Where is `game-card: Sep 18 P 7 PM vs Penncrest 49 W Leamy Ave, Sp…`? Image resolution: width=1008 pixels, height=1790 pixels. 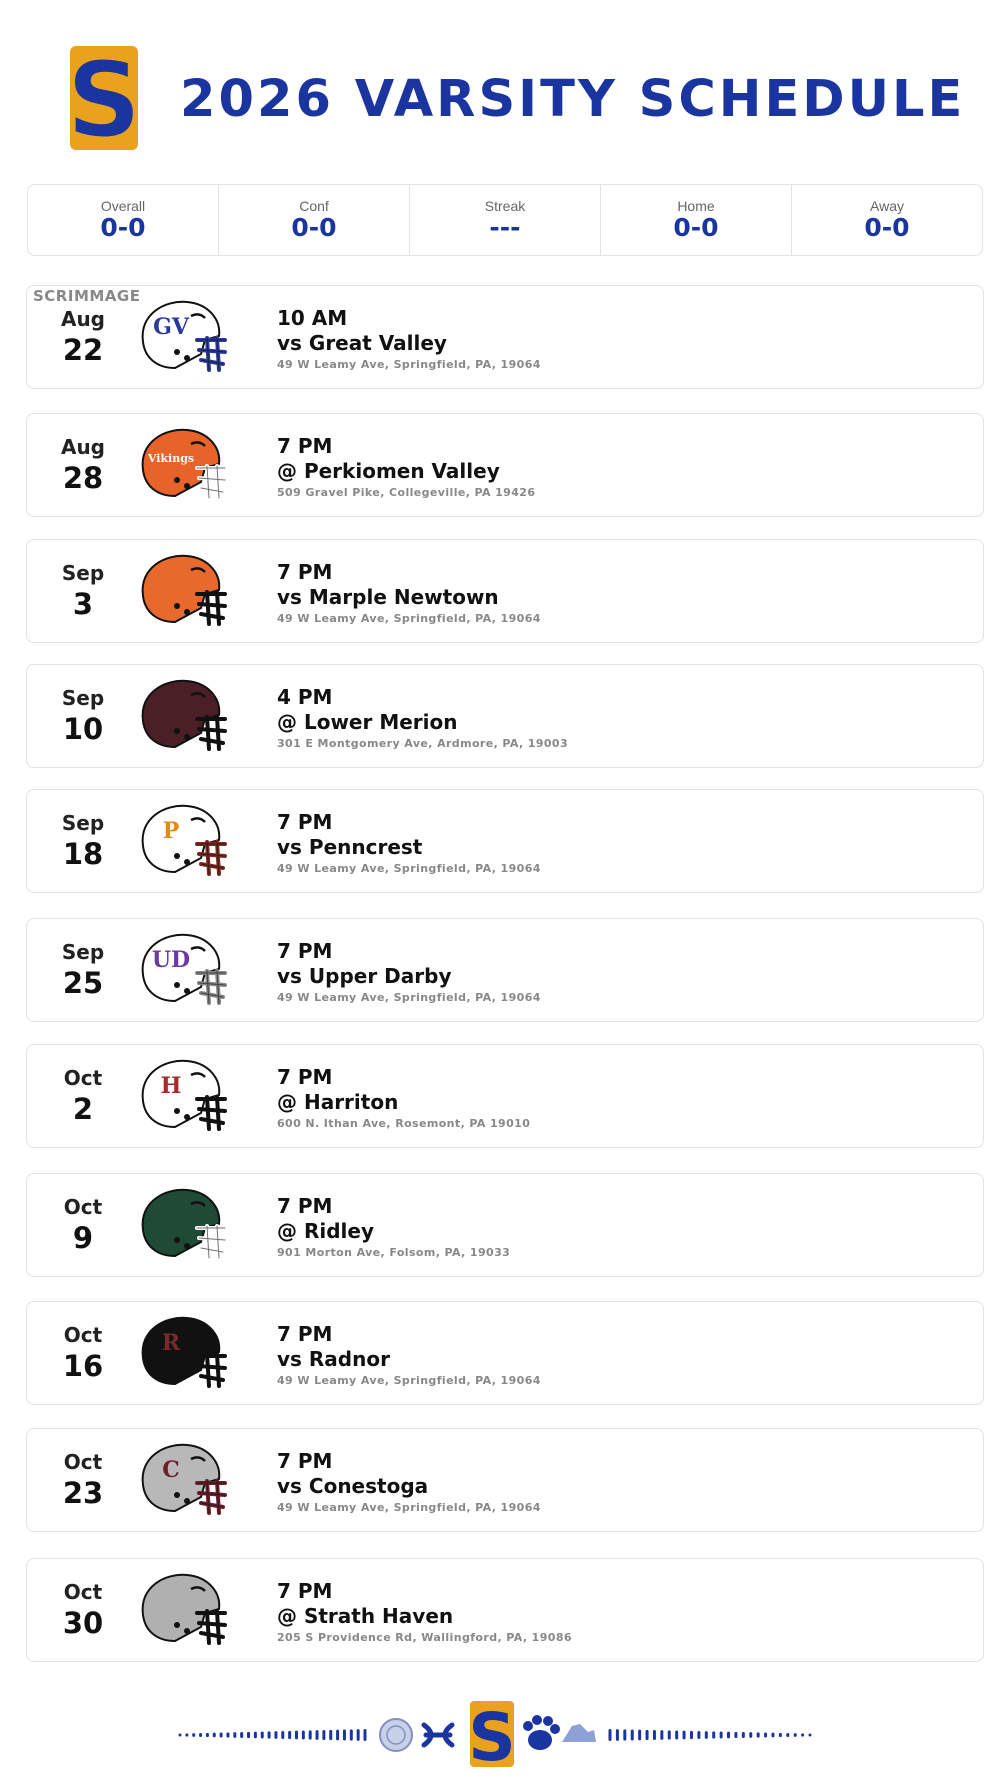 game-card: Sep 18 P 7 PM vs Penncrest 49 W Leamy Ave, Sp… is located at coordinates (505, 841).